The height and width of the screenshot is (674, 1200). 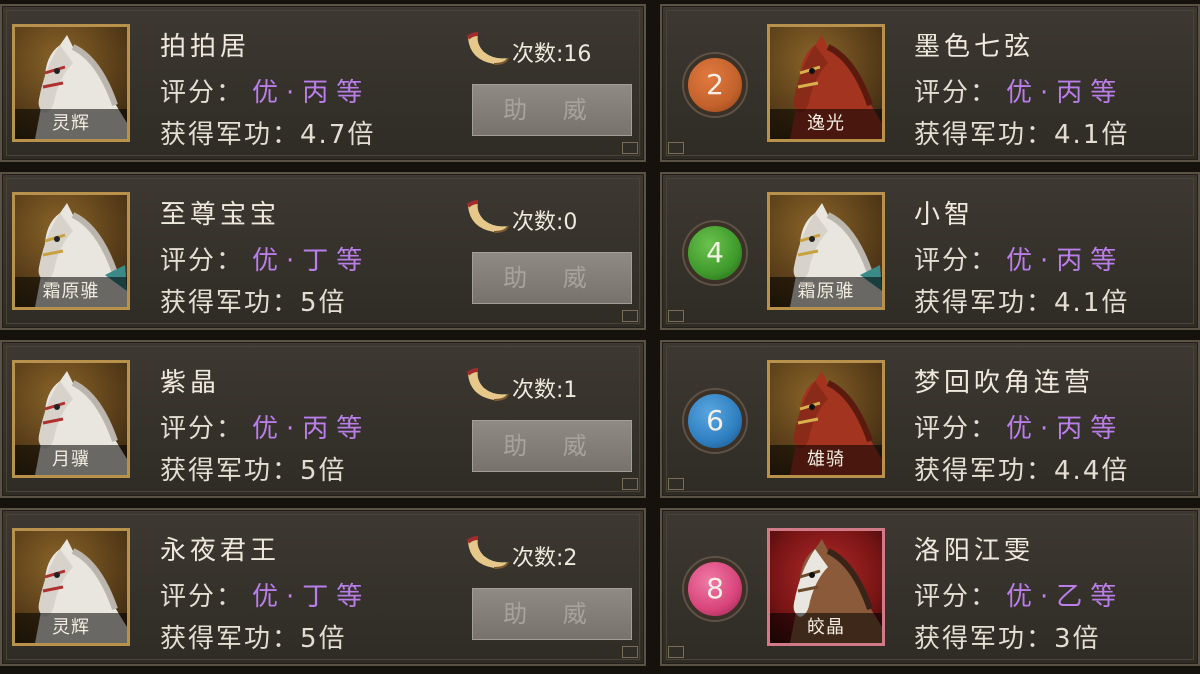 I want to click on merit-row: 获得军功：4.7倍, so click(x=267, y=132).